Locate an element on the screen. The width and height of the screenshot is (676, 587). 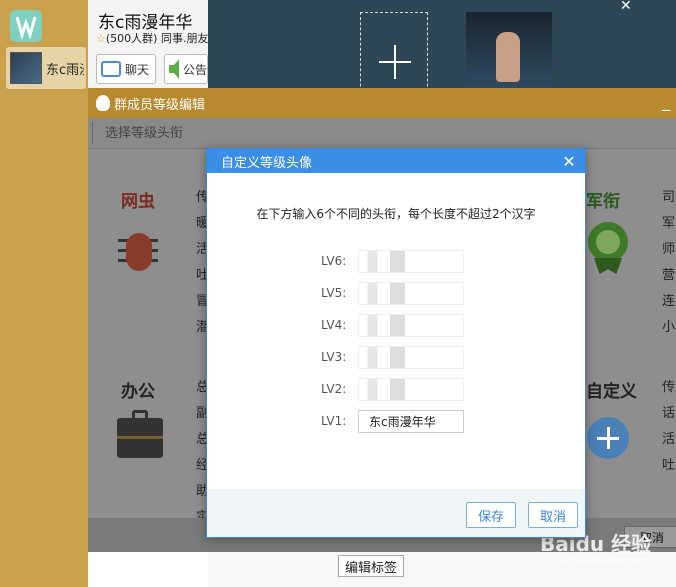
level-row-lv5: LV5: is located at coordinates (401, 293).